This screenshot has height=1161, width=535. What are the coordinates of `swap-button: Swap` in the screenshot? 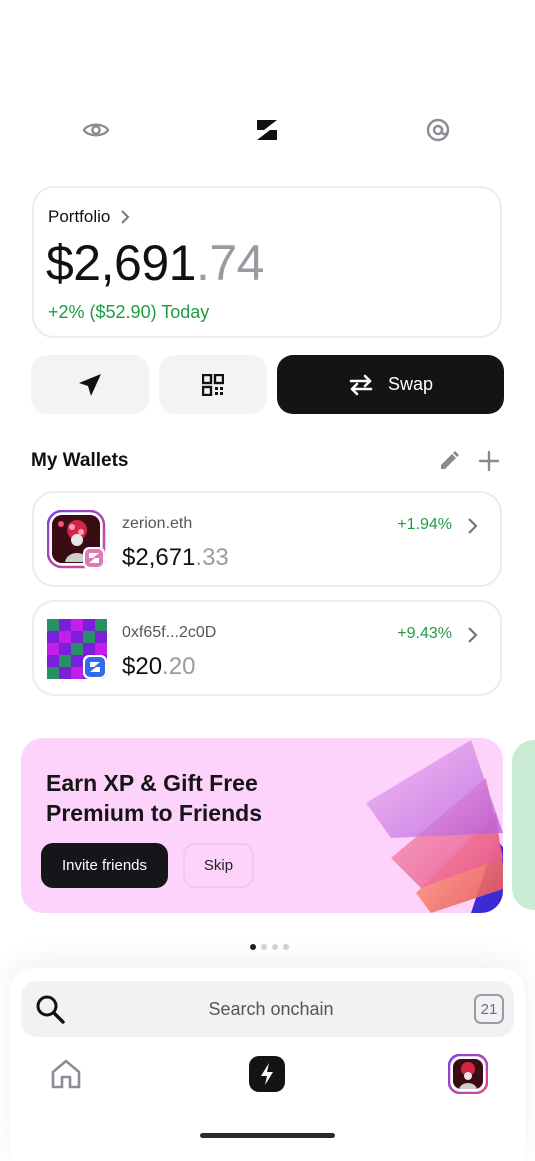 It's located at (390, 384).